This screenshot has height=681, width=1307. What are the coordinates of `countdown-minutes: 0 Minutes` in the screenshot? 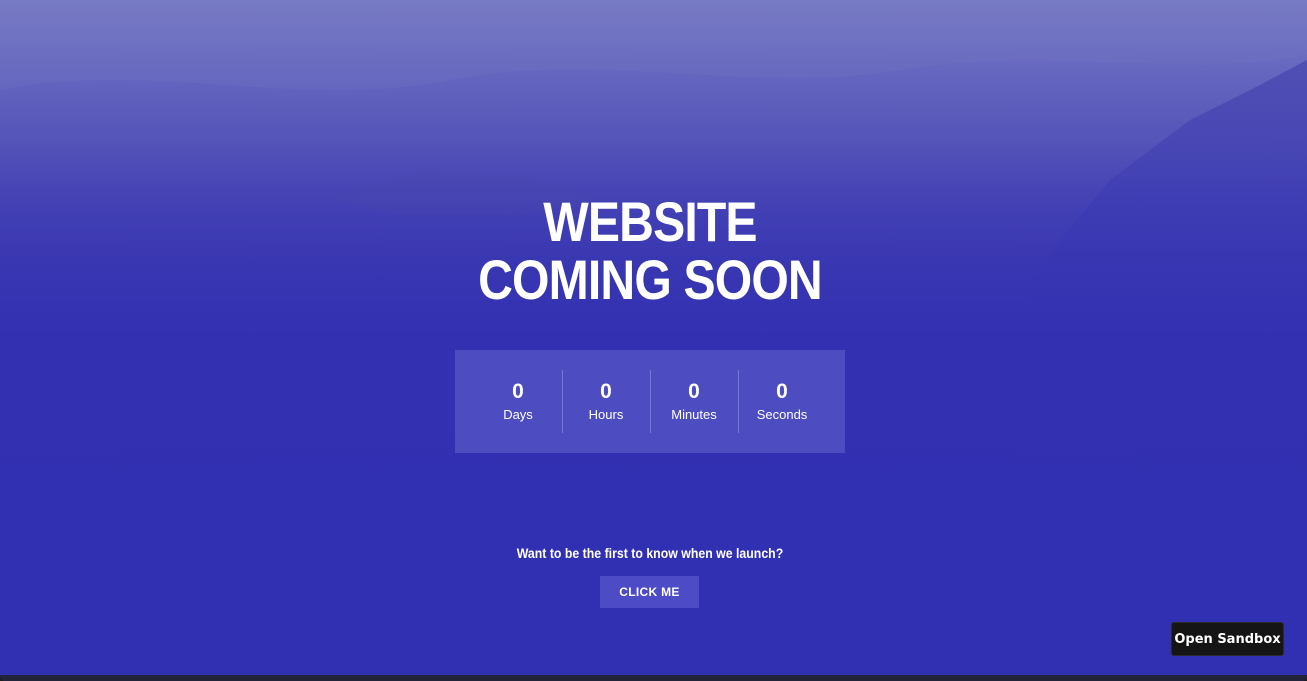 It's located at (695, 401).